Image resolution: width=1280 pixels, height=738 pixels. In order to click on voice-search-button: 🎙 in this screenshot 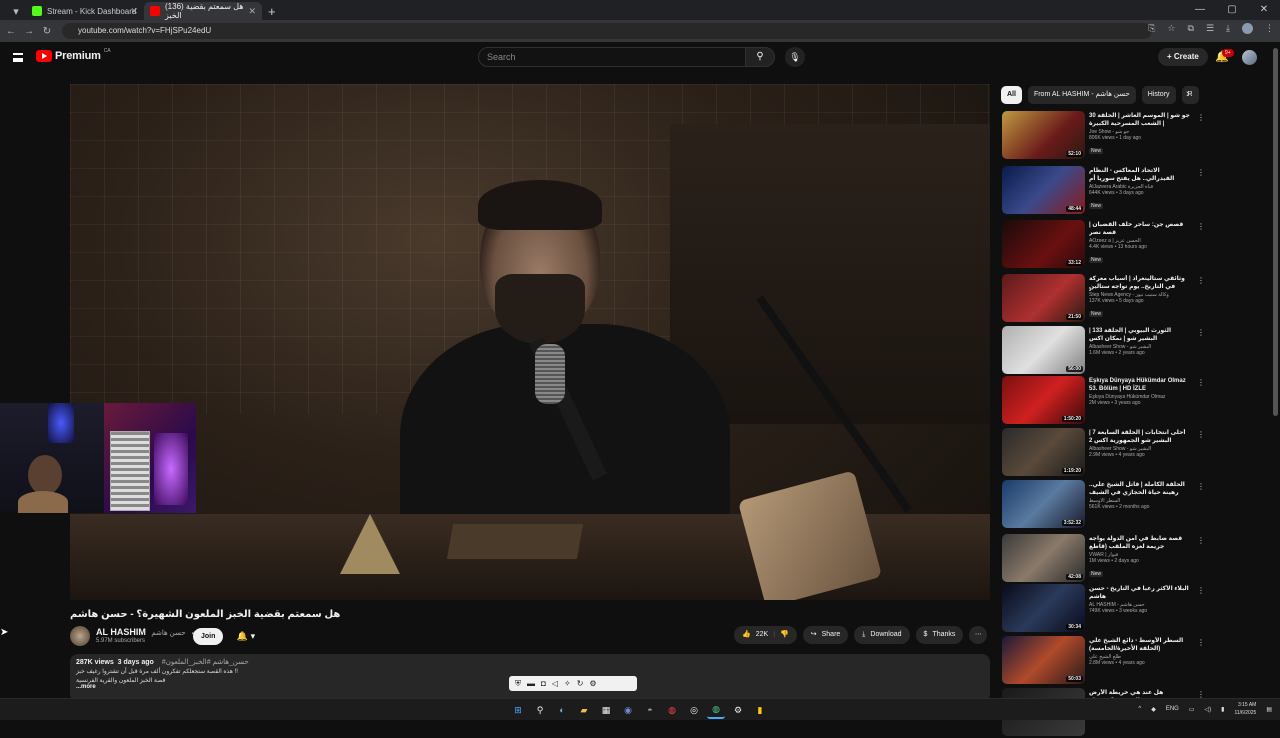, I will do `click(795, 57)`.